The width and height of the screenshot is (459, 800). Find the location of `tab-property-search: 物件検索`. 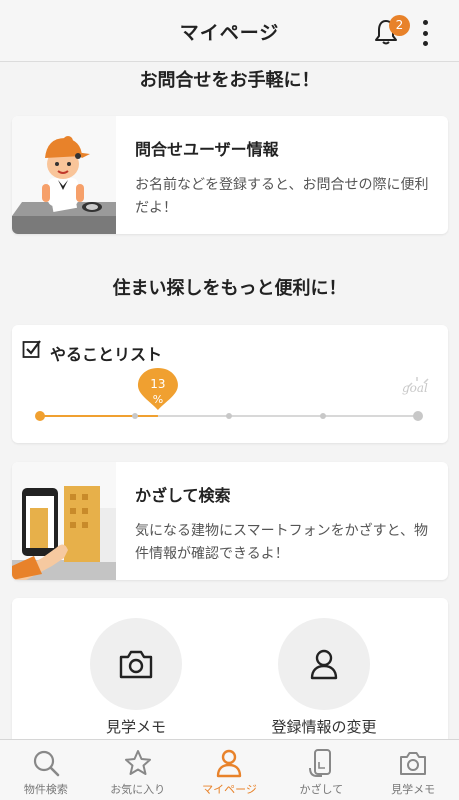

tab-property-search: 物件検索 is located at coordinates (46, 770).